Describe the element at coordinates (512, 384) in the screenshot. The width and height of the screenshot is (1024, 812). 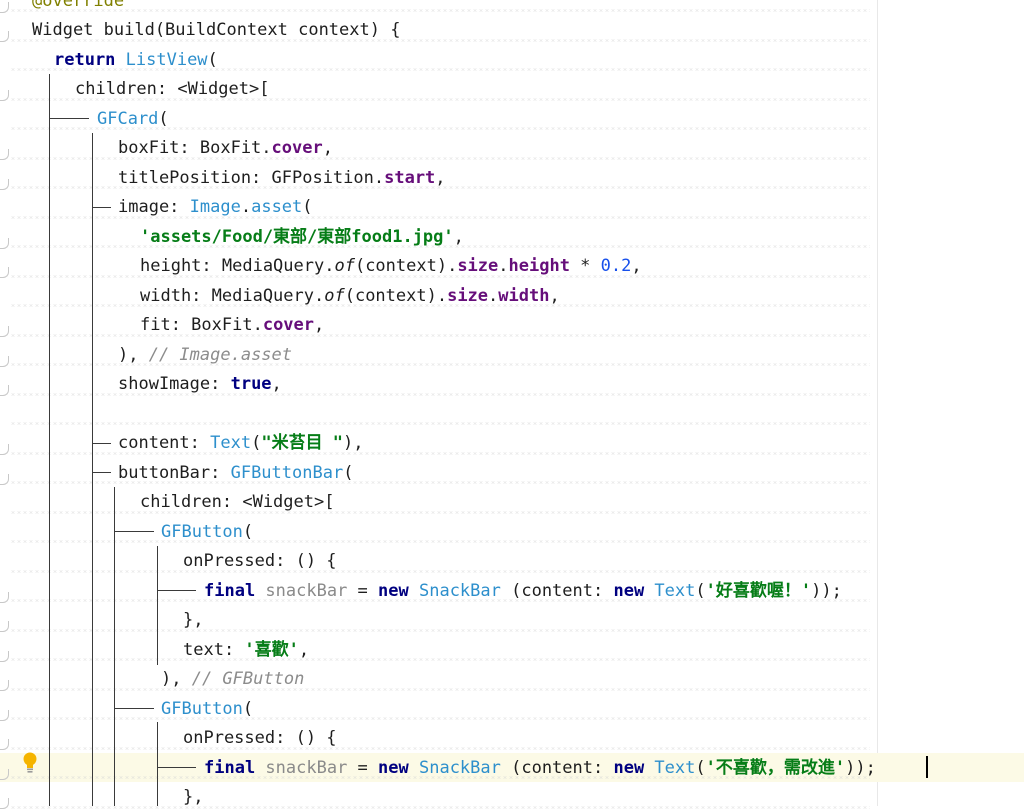
I see `code-line: showImage: true,` at that location.